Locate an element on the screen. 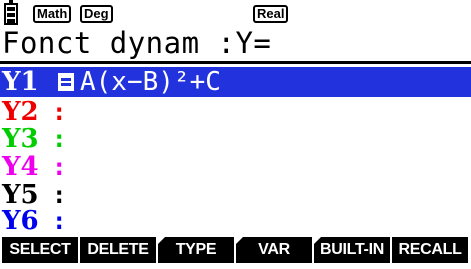 Image resolution: width=471 pixels, height=269 pixels. math-mode-indicator: Math is located at coordinates (52, 14).